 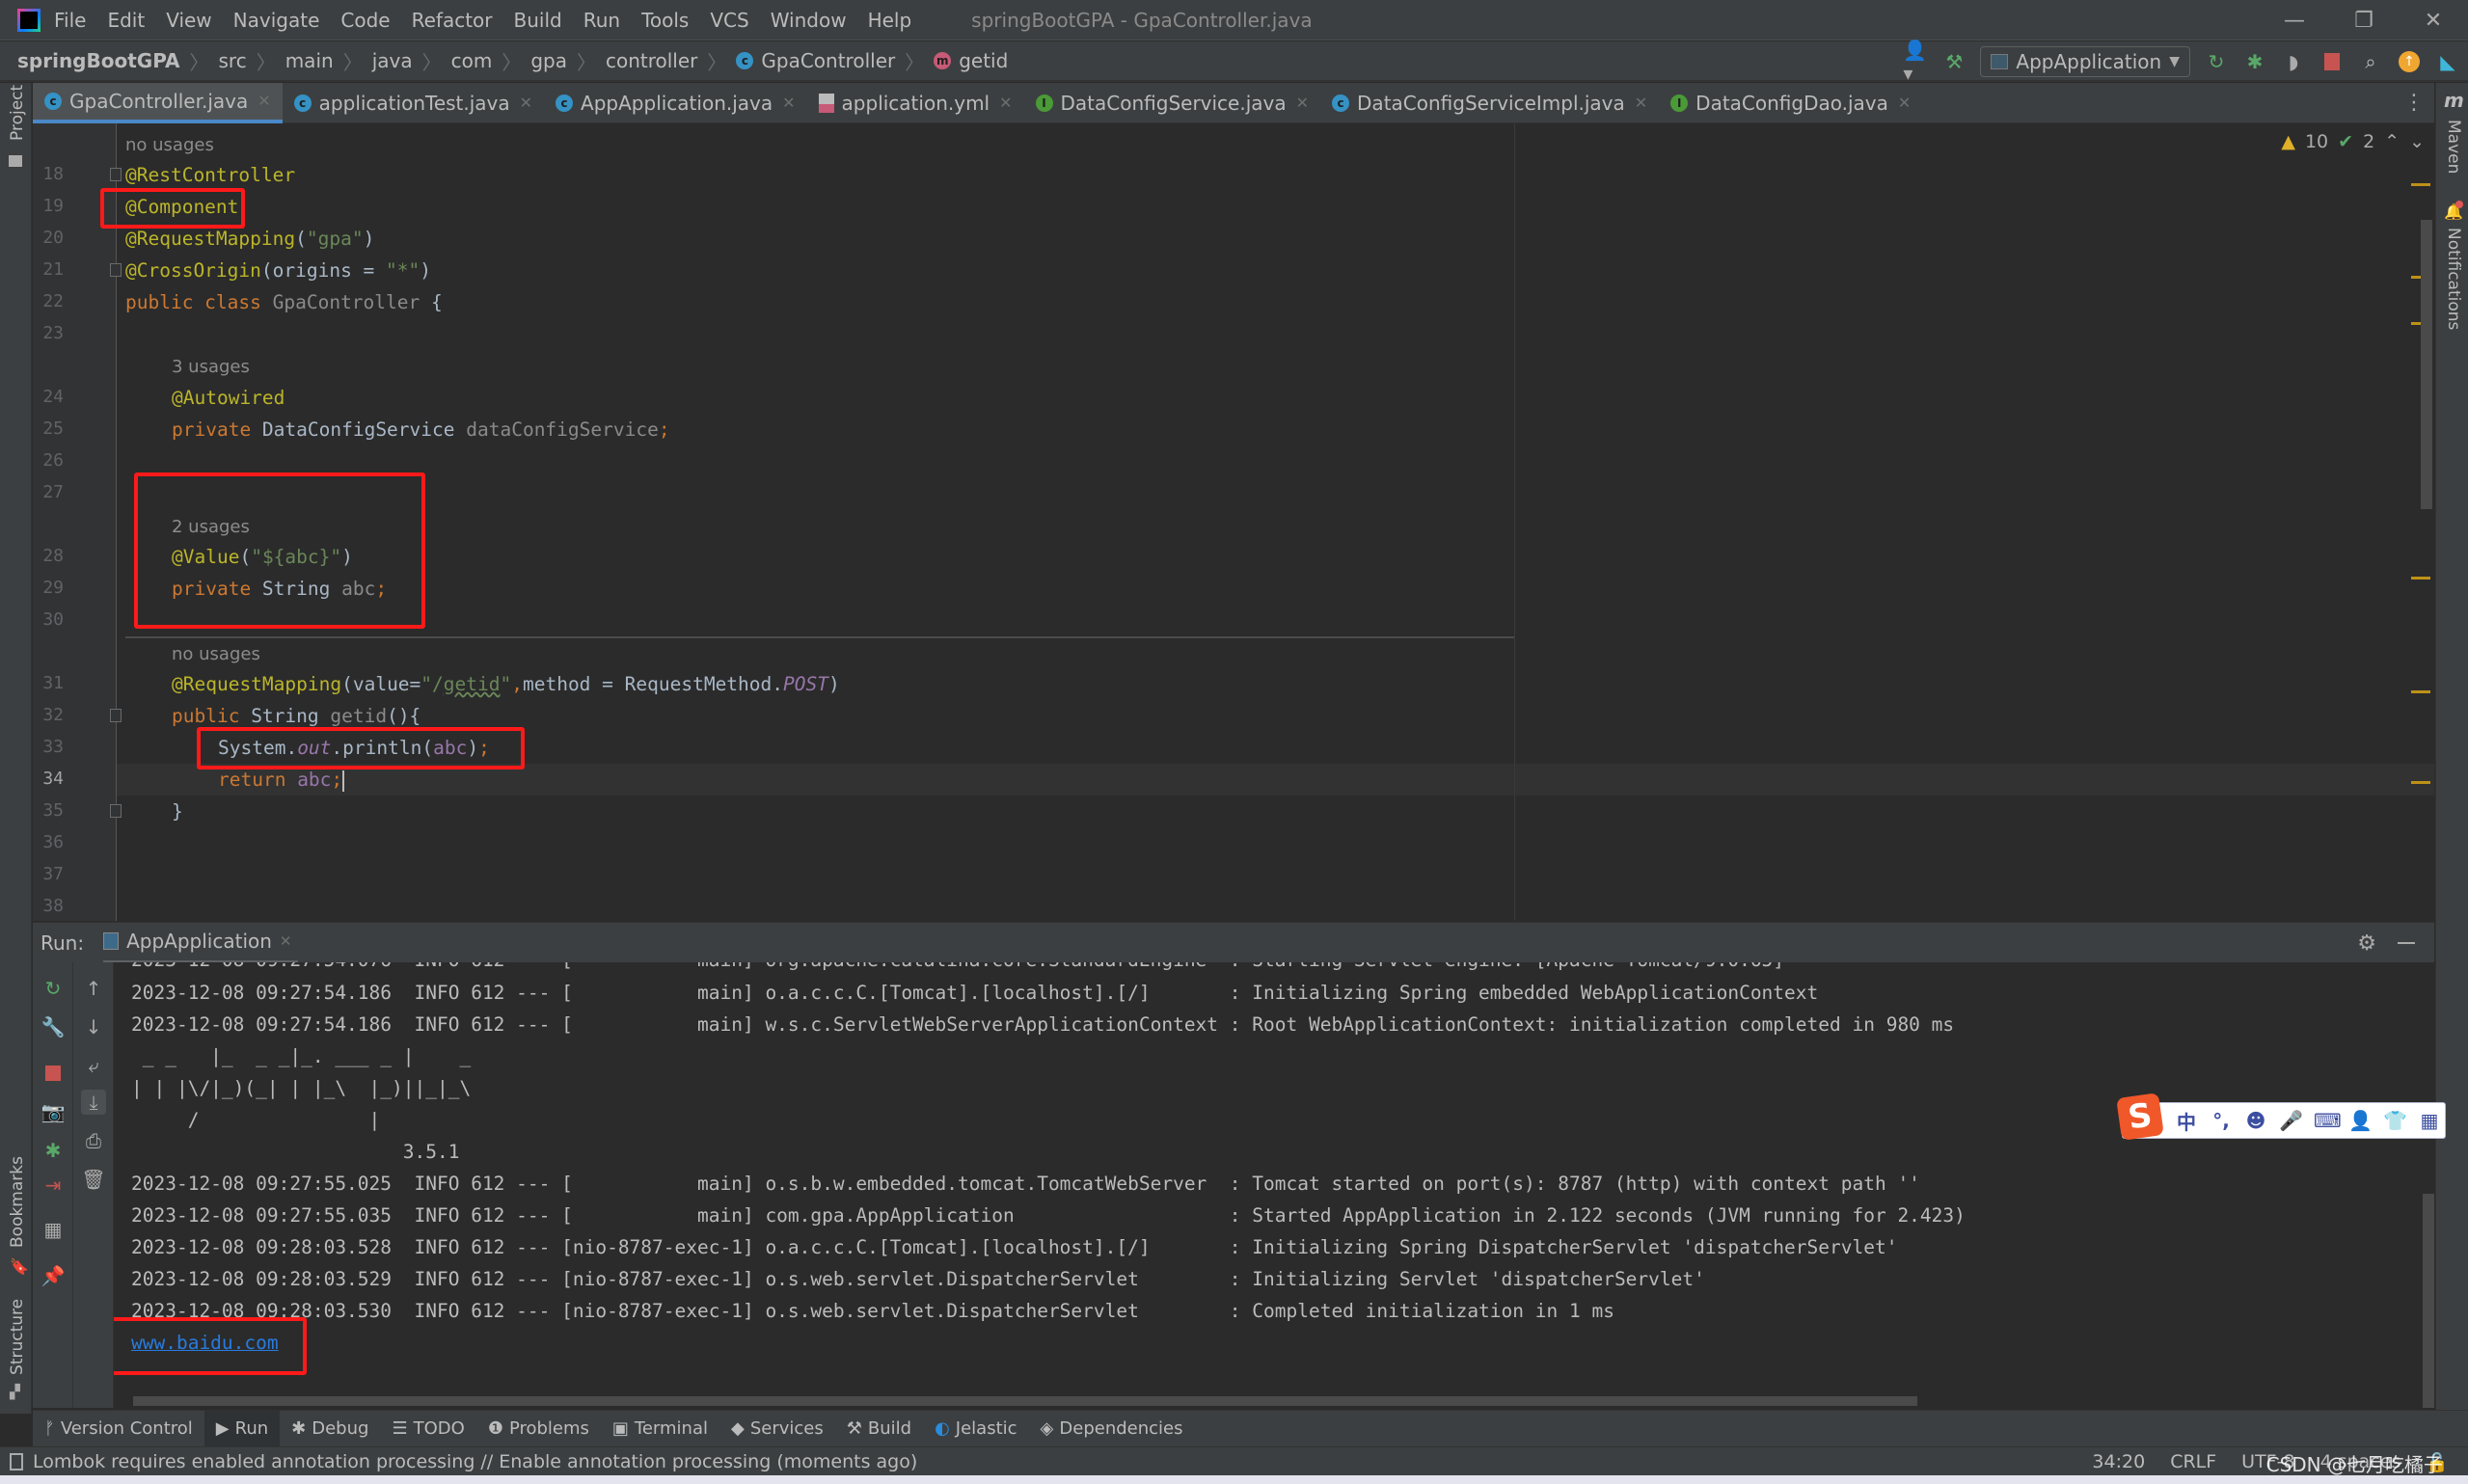 I want to click on layout-icon: ▦, so click(x=53, y=1229).